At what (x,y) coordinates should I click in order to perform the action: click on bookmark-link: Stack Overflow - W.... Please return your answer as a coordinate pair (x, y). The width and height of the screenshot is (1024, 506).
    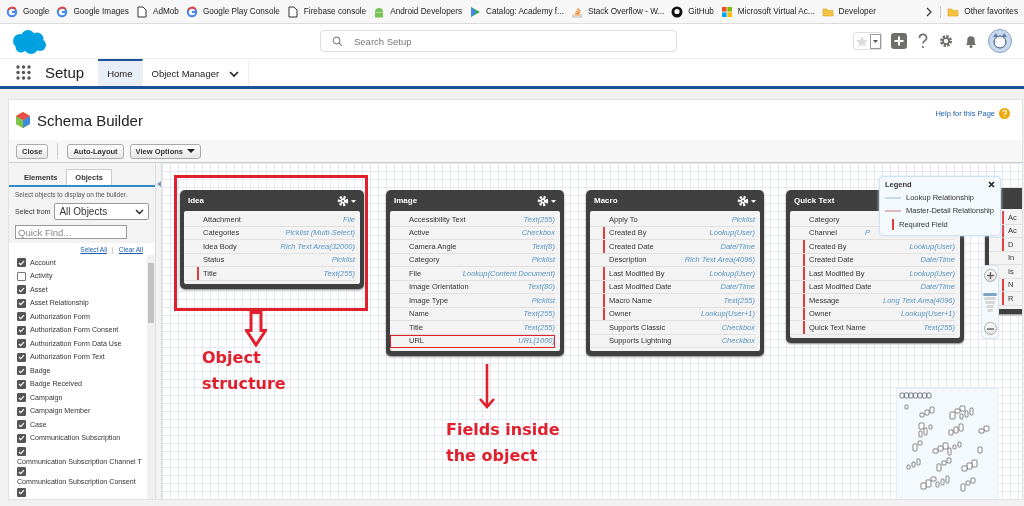
    Looking at the image, I should click on (626, 11).